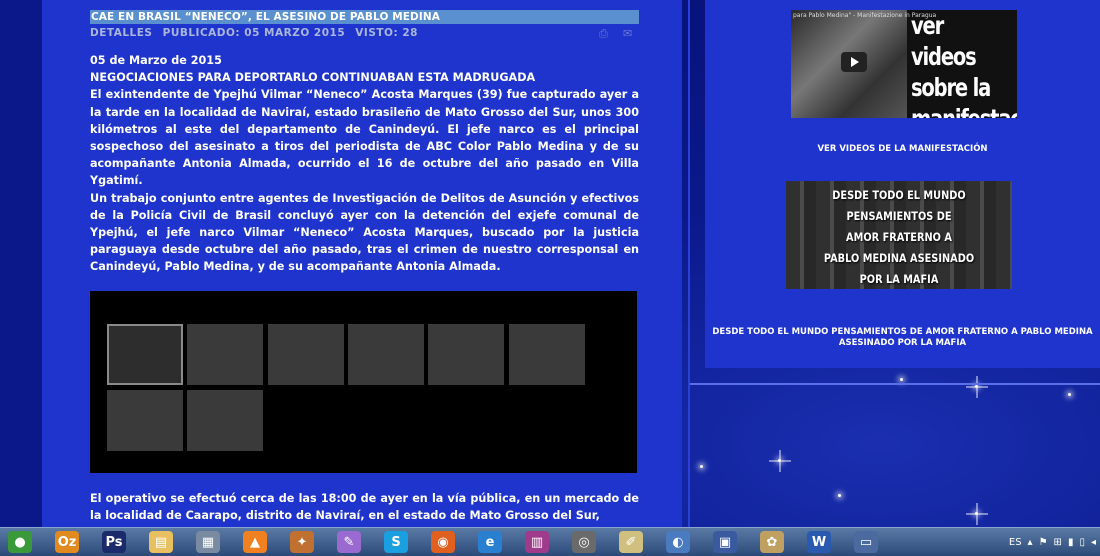 Image resolution: width=1100 pixels, height=556 pixels. I want to click on notepad-icon: ✐, so click(631, 542).